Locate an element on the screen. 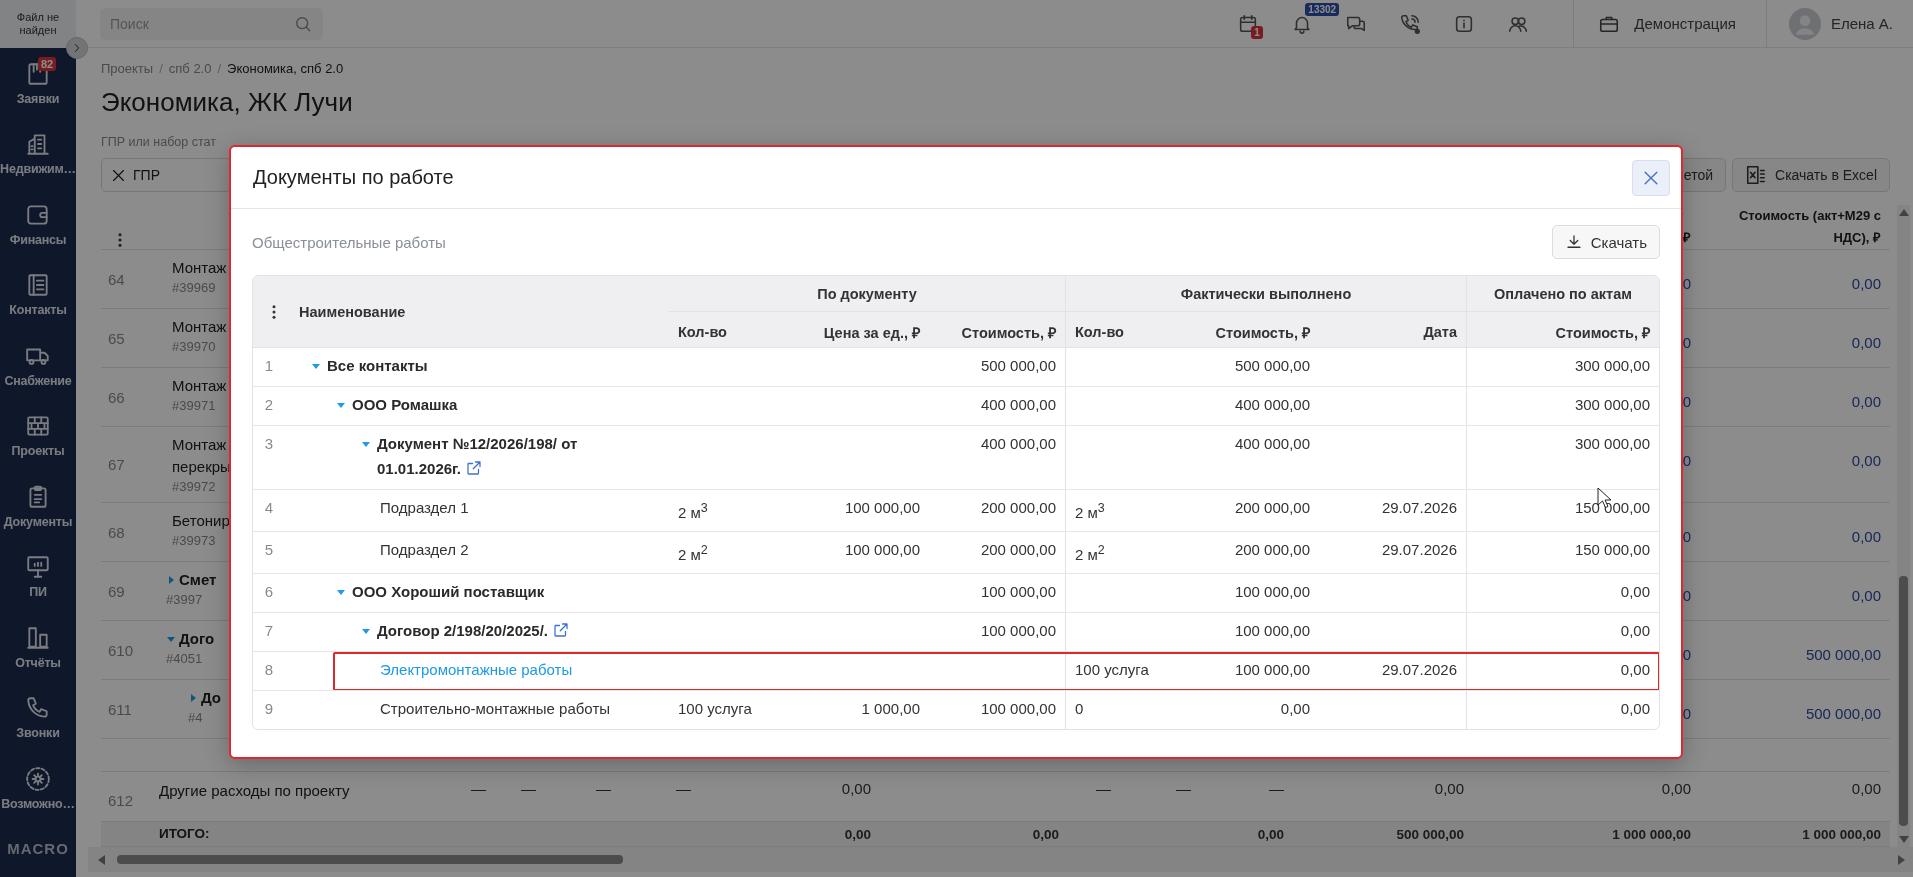 The height and width of the screenshot is (877, 1913). row-code: #39971 is located at coordinates (194, 406).